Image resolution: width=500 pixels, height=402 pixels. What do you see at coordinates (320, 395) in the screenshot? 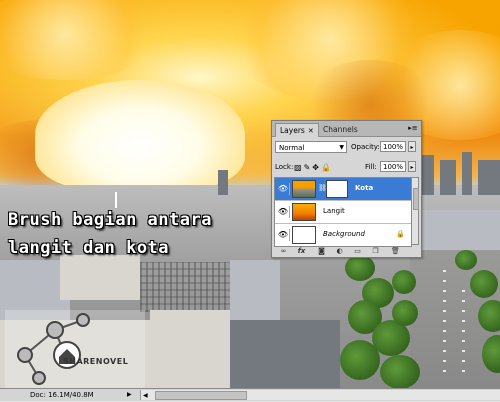
I see `horizontal-scrollbar: ◀` at bounding box center [320, 395].